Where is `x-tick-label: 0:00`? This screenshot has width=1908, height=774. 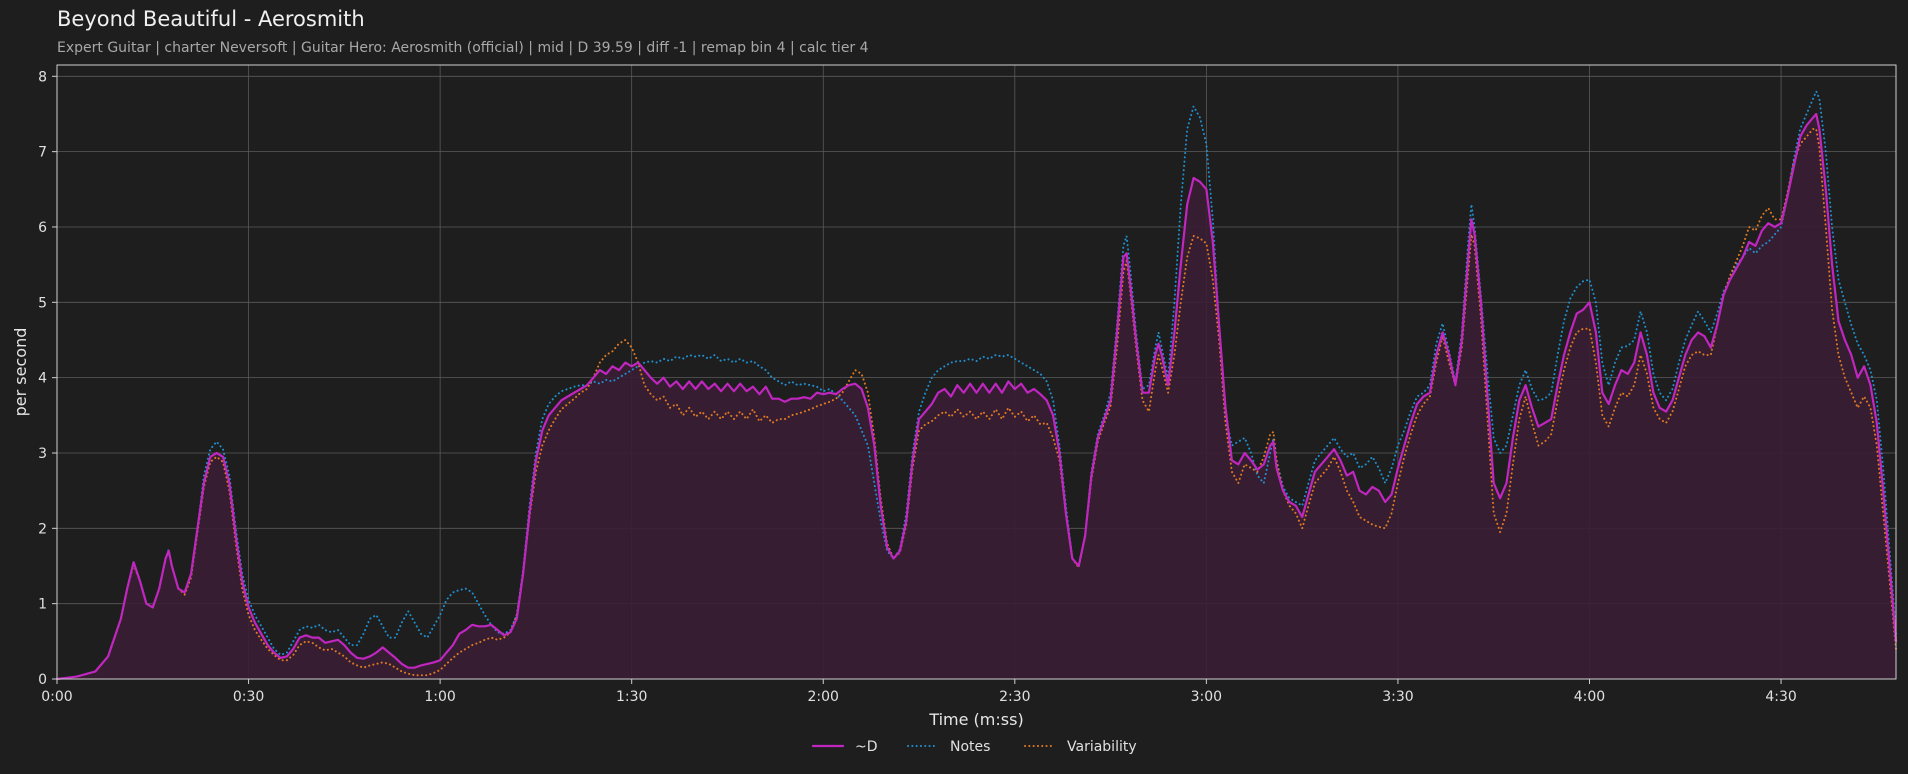
x-tick-label: 0:00 is located at coordinates (56, 697).